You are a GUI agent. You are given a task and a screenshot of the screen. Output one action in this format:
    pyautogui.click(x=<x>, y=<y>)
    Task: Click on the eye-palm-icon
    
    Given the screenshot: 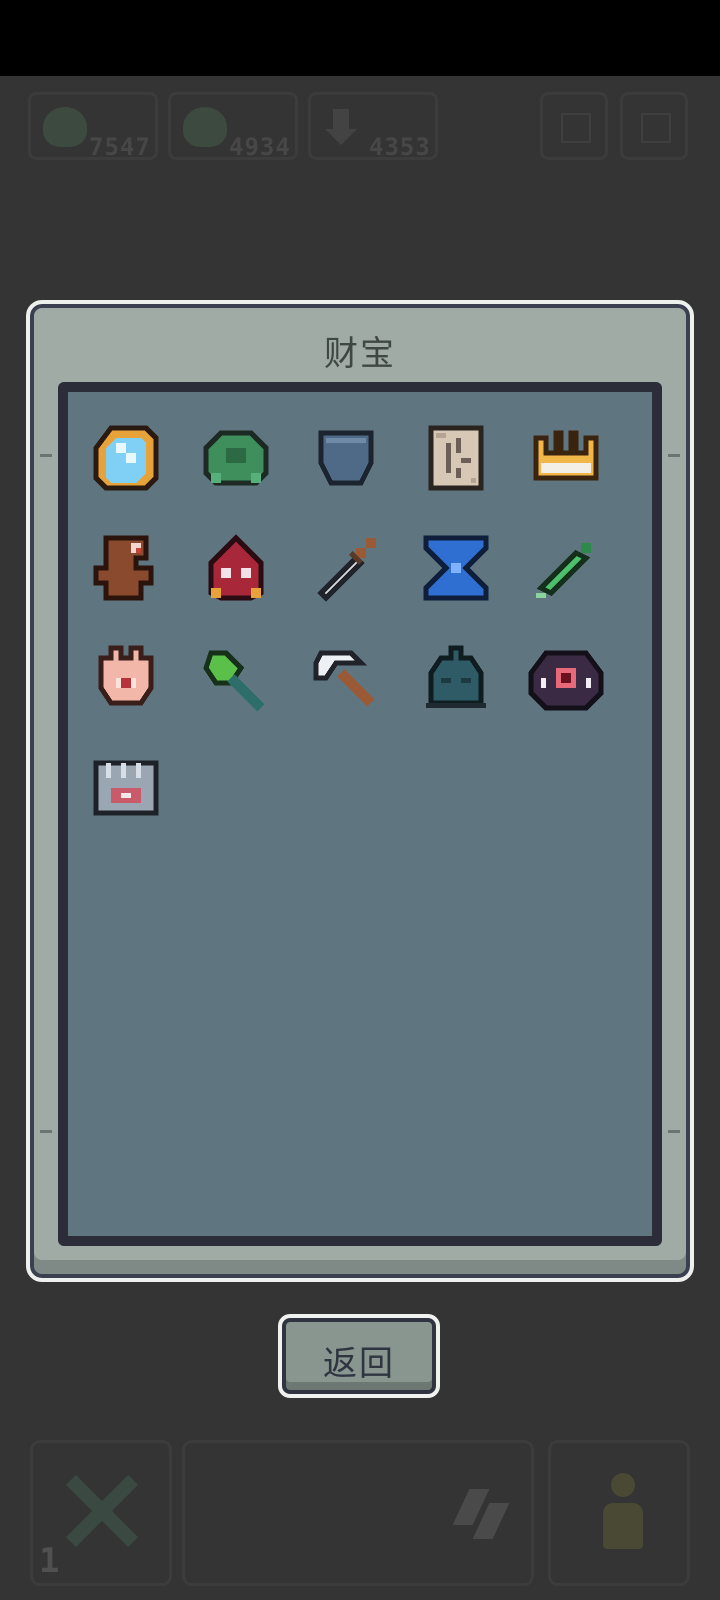 What is the action you would take?
    pyautogui.click(x=126, y=675)
    